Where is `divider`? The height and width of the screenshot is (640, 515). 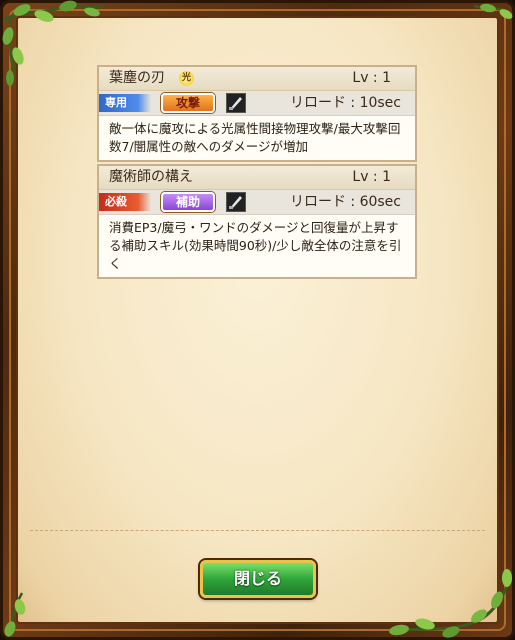 divider is located at coordinates (257, 530).